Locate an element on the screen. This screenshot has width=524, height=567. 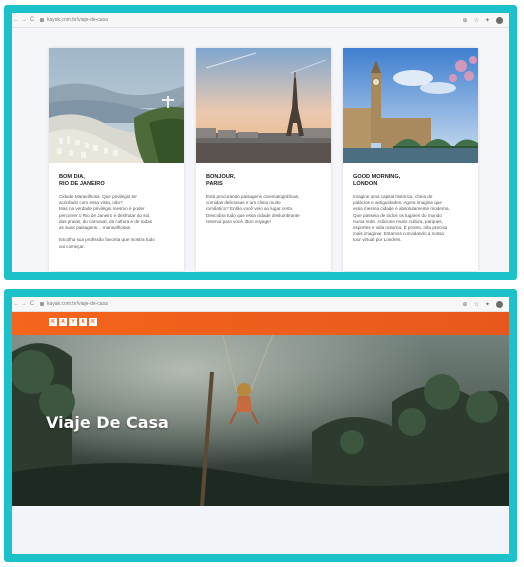
kayak-logo: K A Y A K is located at coordinates (73, 322).